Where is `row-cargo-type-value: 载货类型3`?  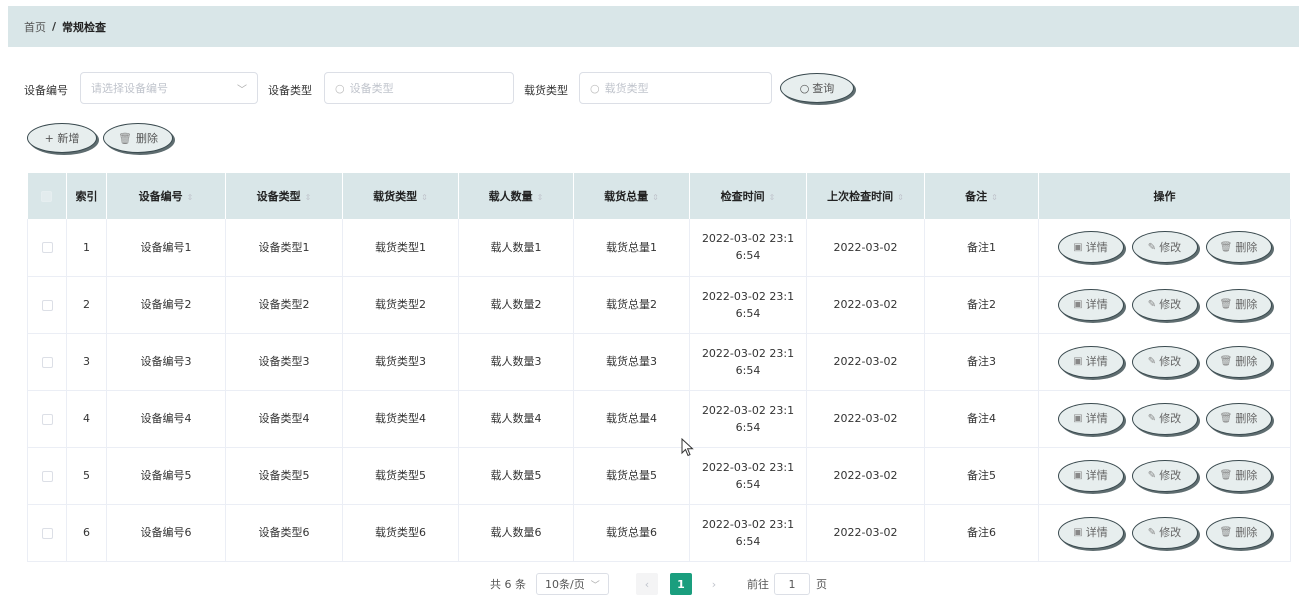 row-cargo-type-value: 载货类型3 is located at coordinates (400, 361).